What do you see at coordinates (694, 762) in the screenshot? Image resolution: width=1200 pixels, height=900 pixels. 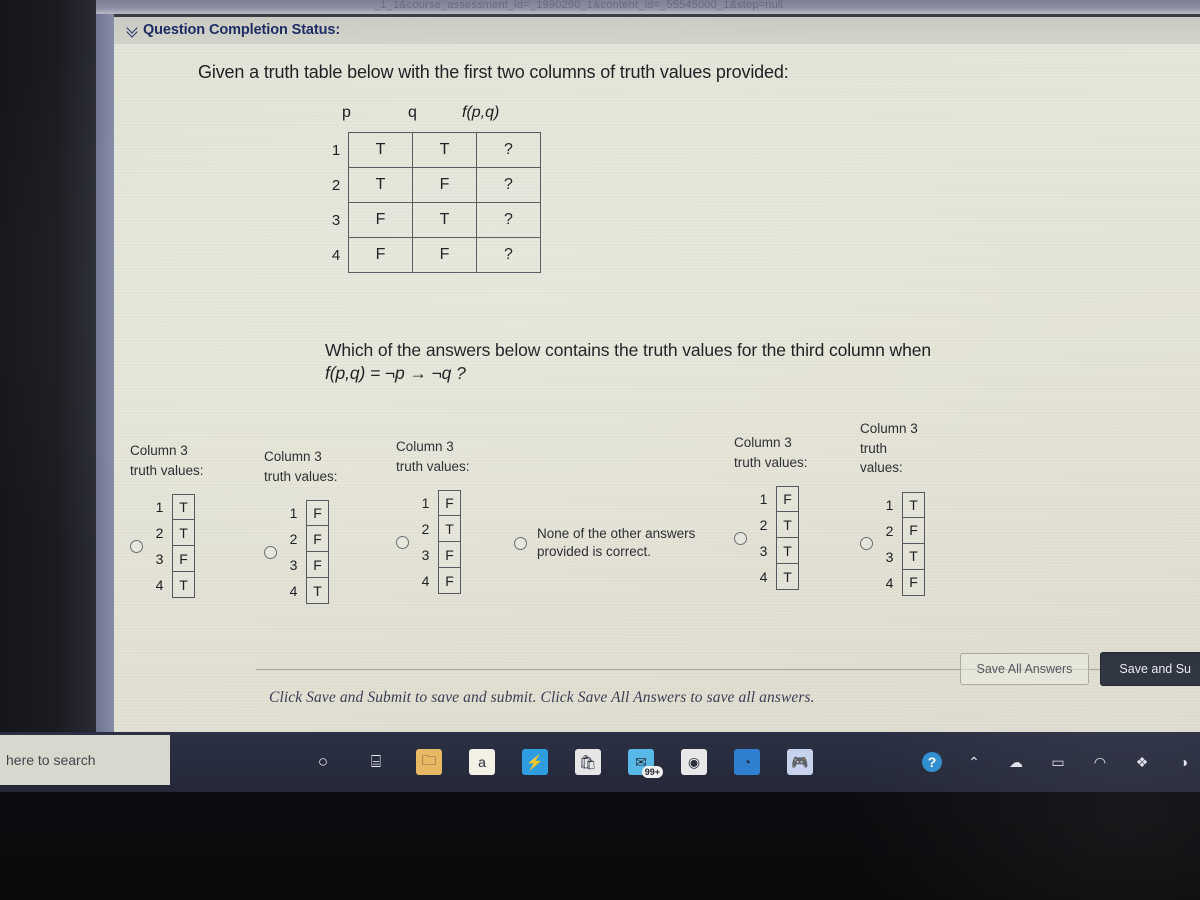 I see `chrome-icon: ◉` at bounding box center [694, 762].